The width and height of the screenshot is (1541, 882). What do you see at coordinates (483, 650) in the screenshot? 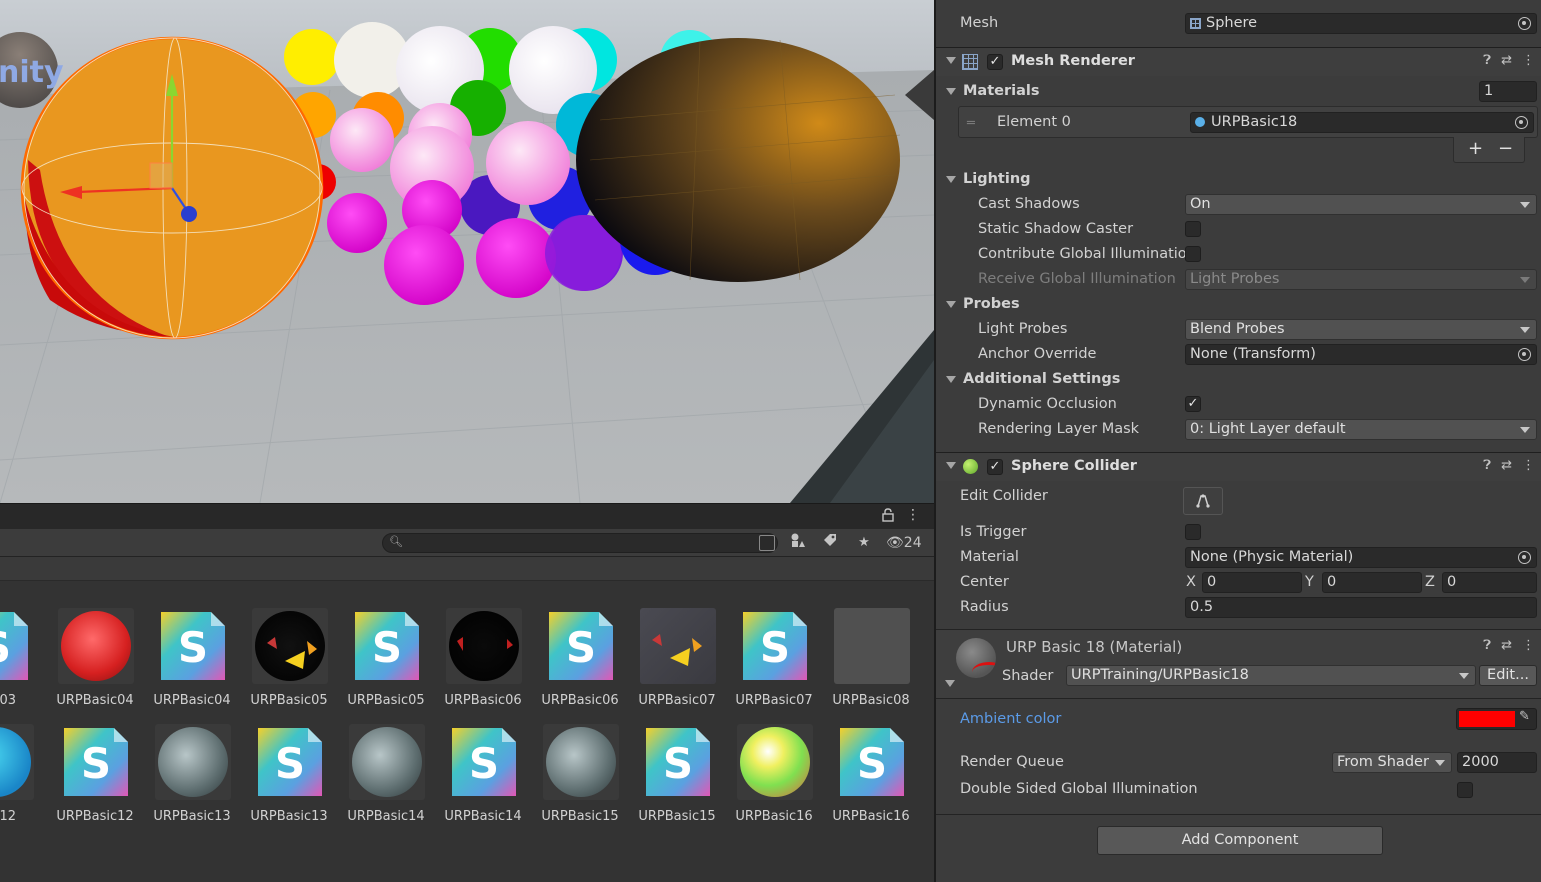
I see `asset-item: URPBasic06` at bounding box center [483, 650].